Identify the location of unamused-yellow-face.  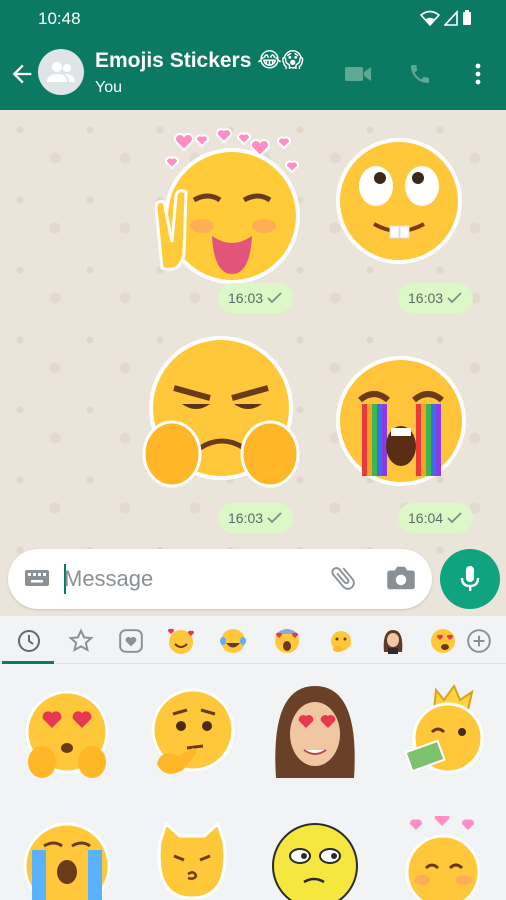
(315, 860).